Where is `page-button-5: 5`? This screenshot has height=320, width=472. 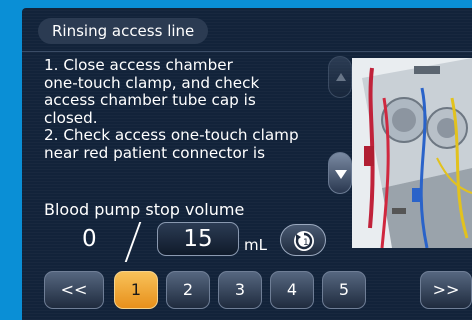
page-button-5: 5 is located at coordinates (344, 290).